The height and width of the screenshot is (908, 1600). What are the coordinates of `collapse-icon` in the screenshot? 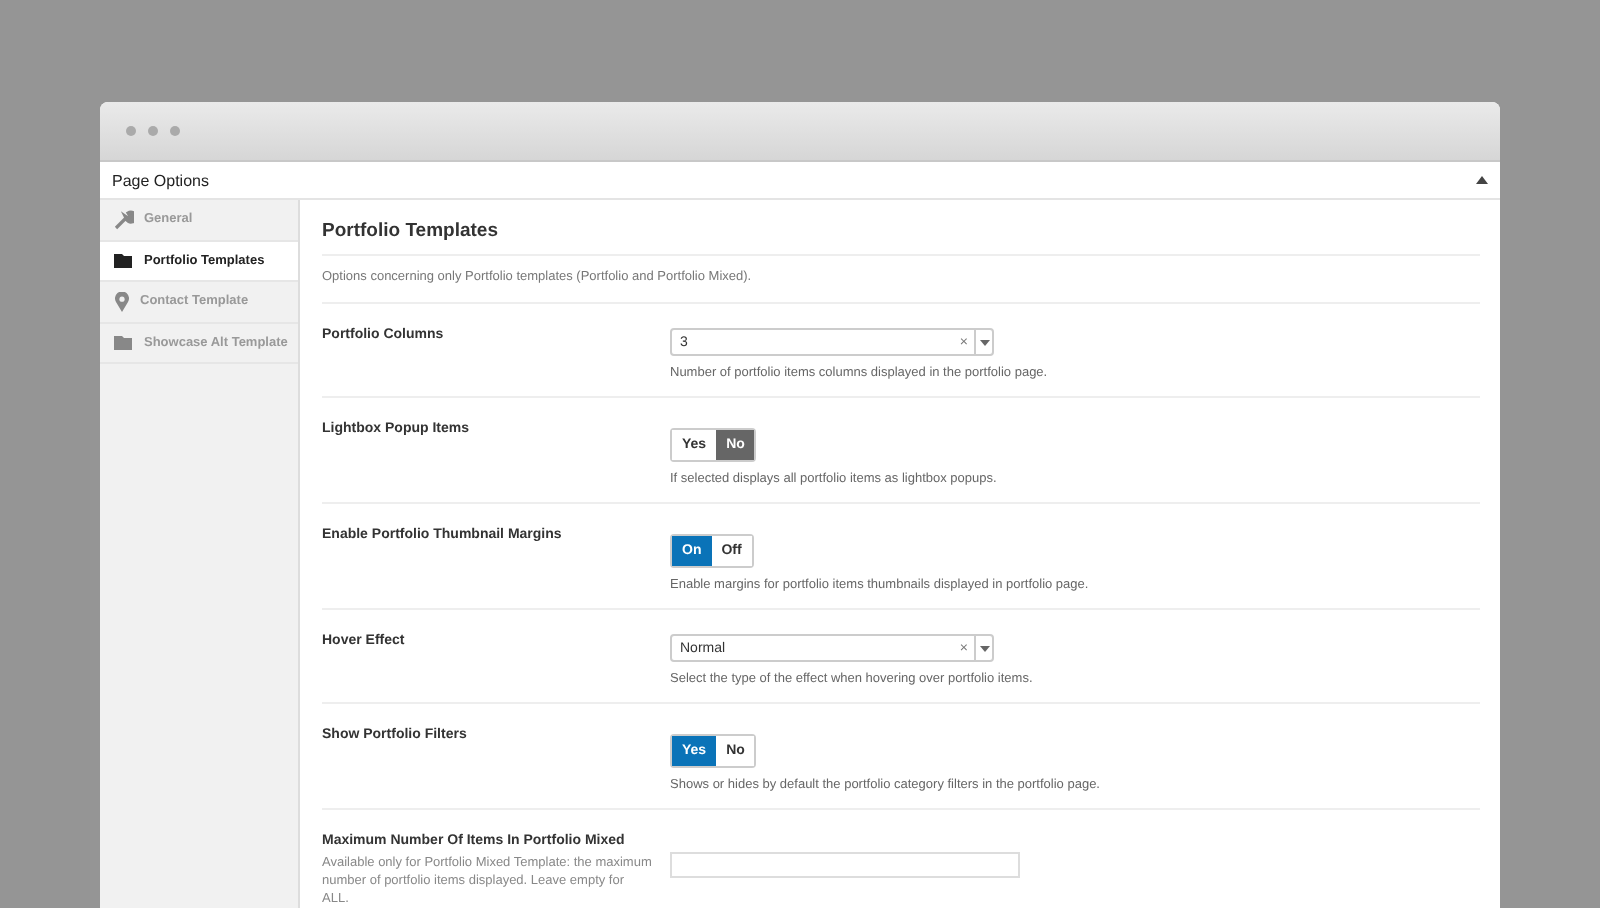 It's located at (1482, 180).